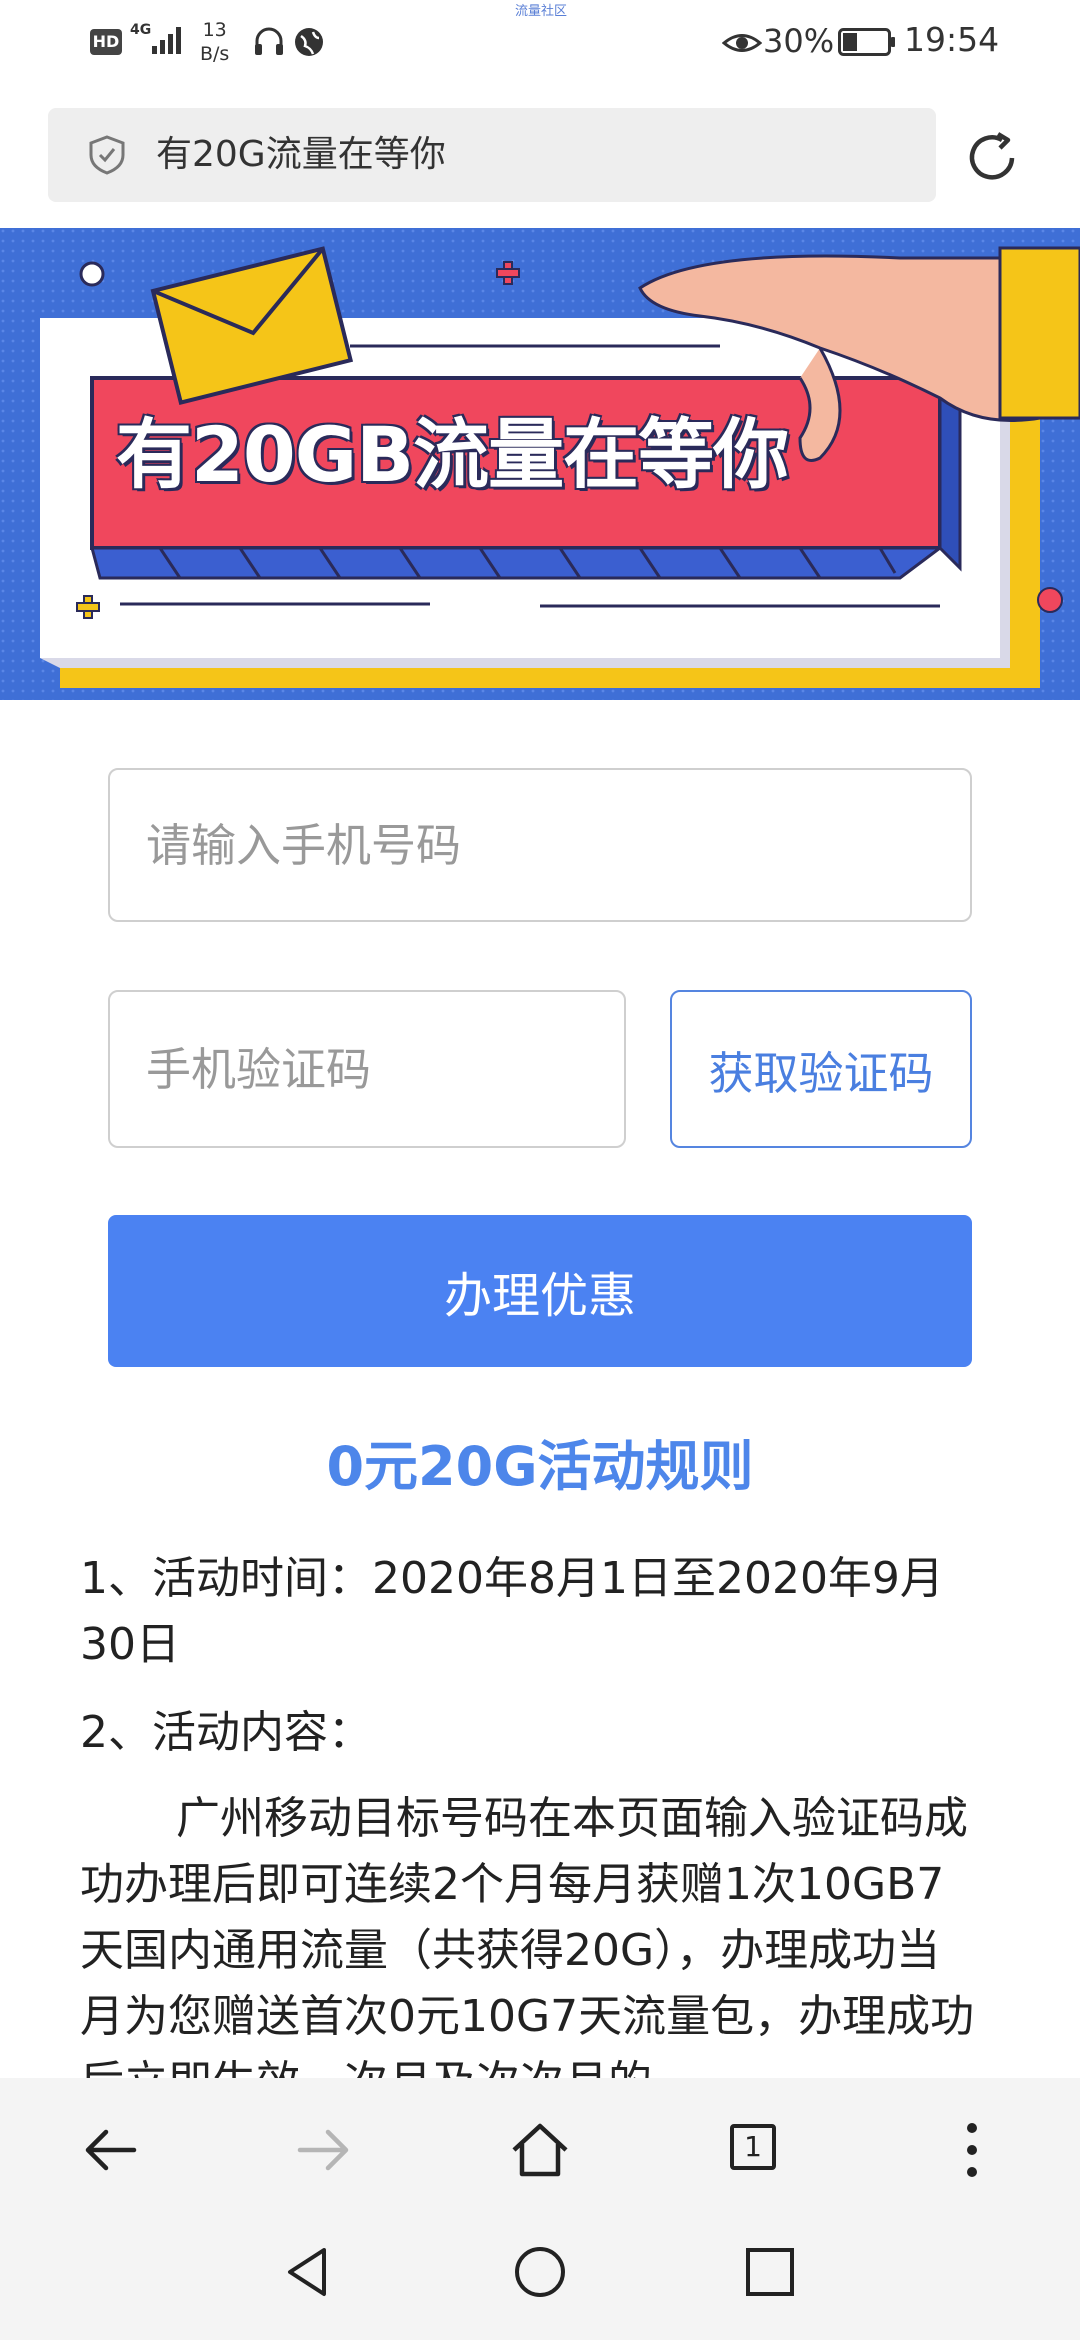 This screenshot has width=1080, height=2340. What do you see at coordinates (770, 2272) in the screenshot?
I see `system-recents-icon` at bounding box center [770, 2272].